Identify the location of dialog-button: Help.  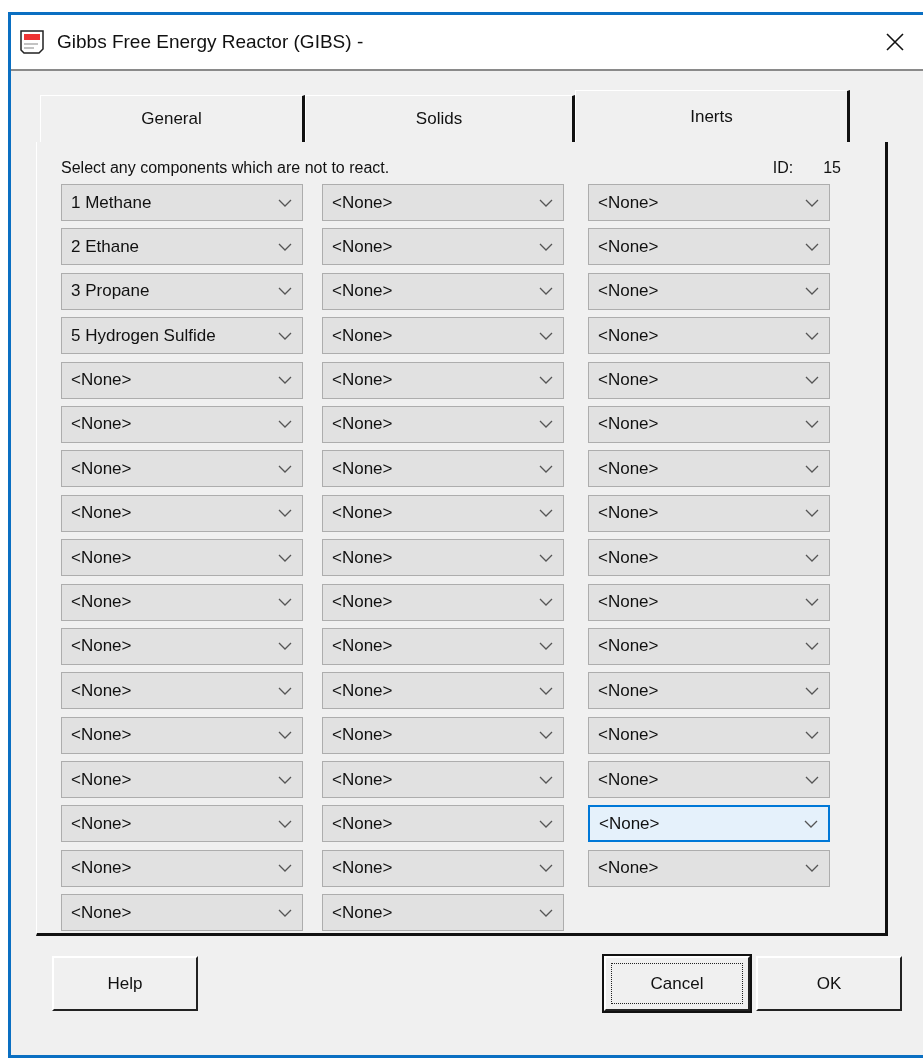
(125, 983).